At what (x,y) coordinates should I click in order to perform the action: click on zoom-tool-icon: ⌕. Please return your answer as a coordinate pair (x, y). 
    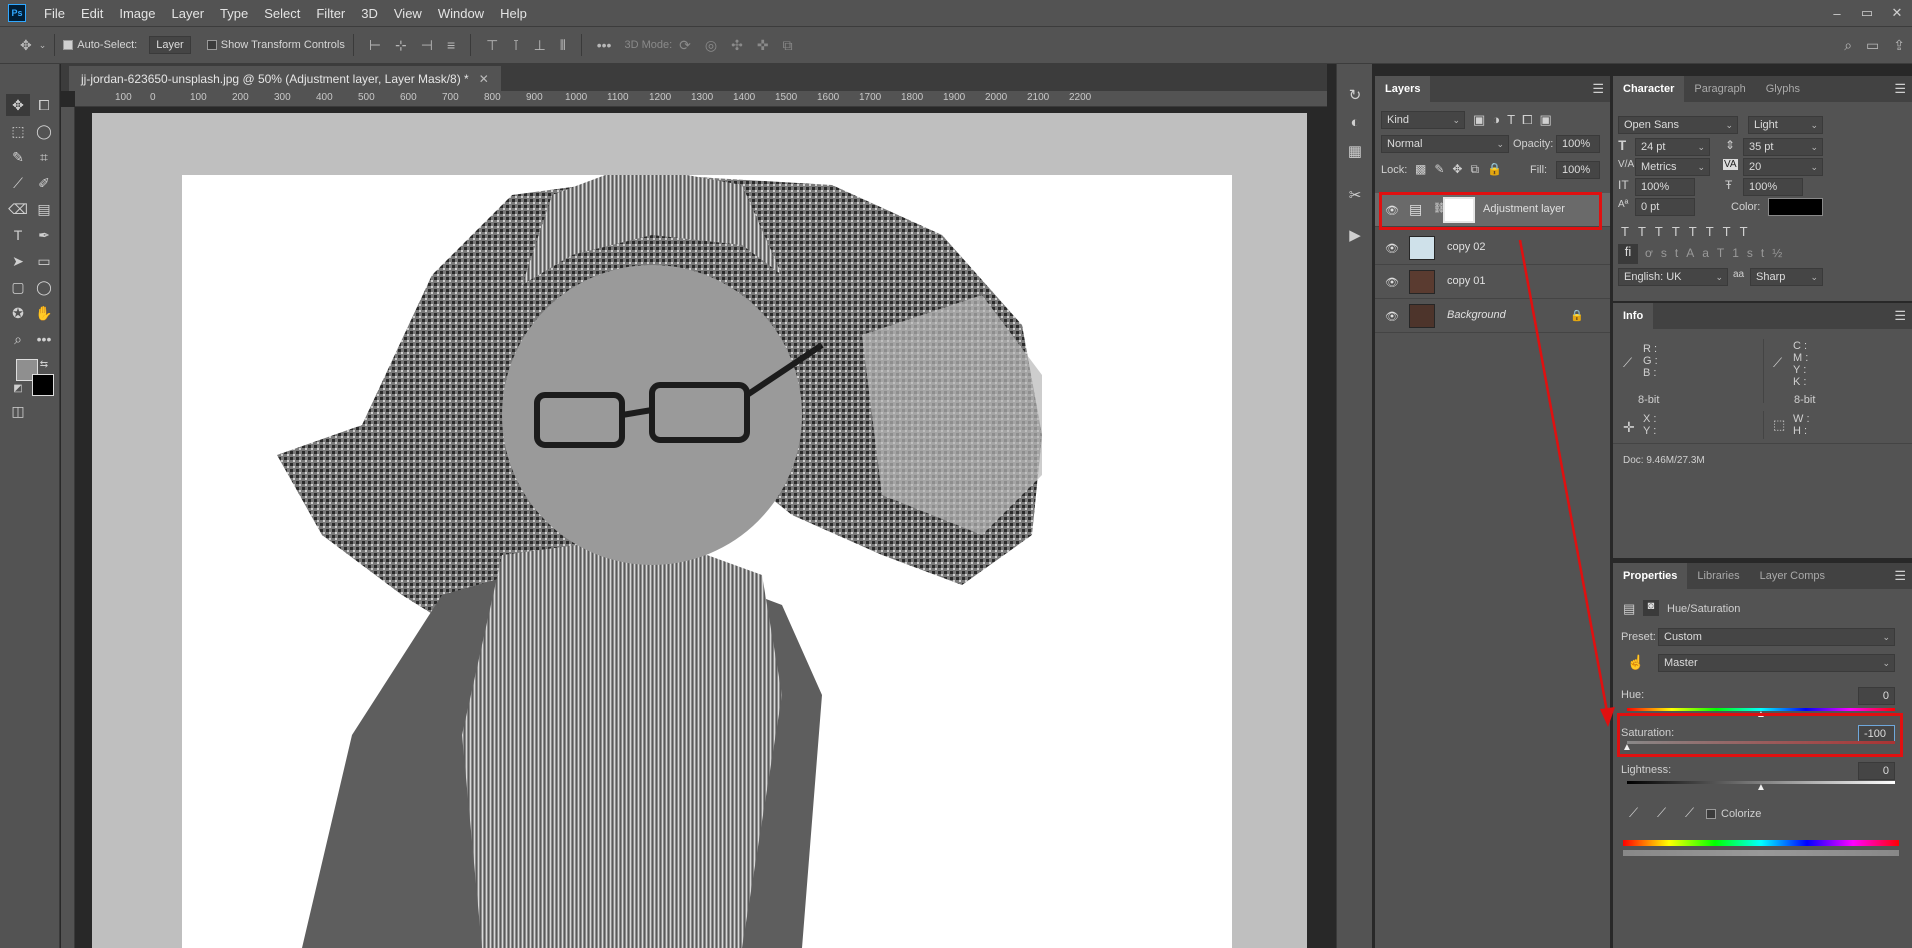
    Looking at the image, I should click on (18, 339).